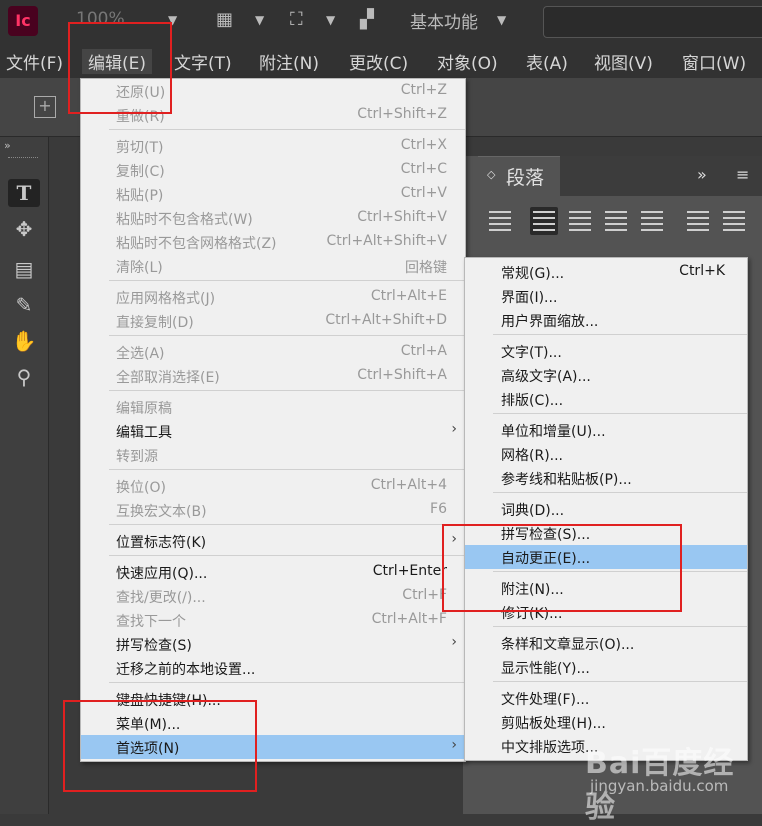 The height and width of the screenshot is (826, 762). What do you see at coordinates (500, 221) in the screenshot?
I see `align-justify-icon` at bounding box center [500, 221].